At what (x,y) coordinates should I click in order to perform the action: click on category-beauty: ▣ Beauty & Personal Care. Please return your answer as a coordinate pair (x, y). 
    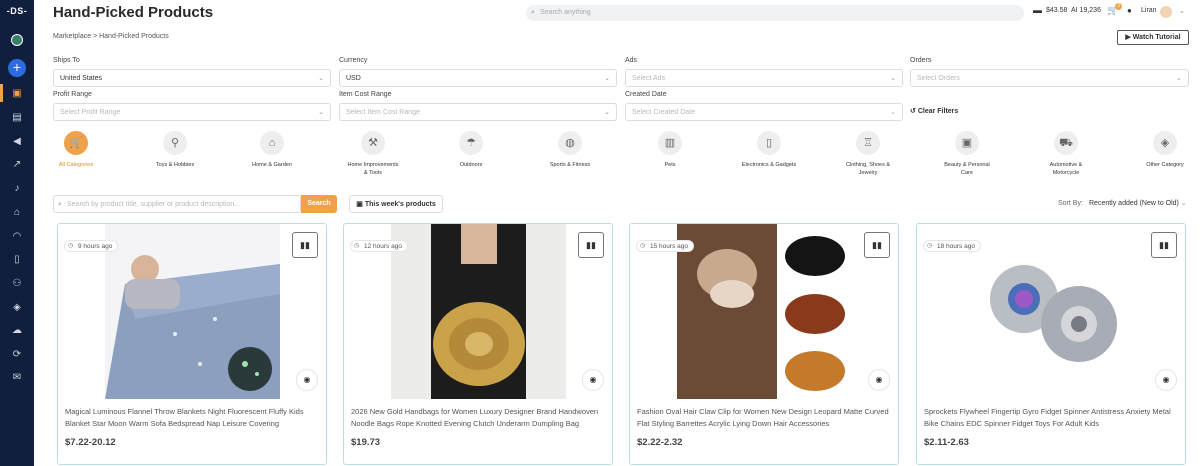
    Looking at the image, I should click on (967, 154).